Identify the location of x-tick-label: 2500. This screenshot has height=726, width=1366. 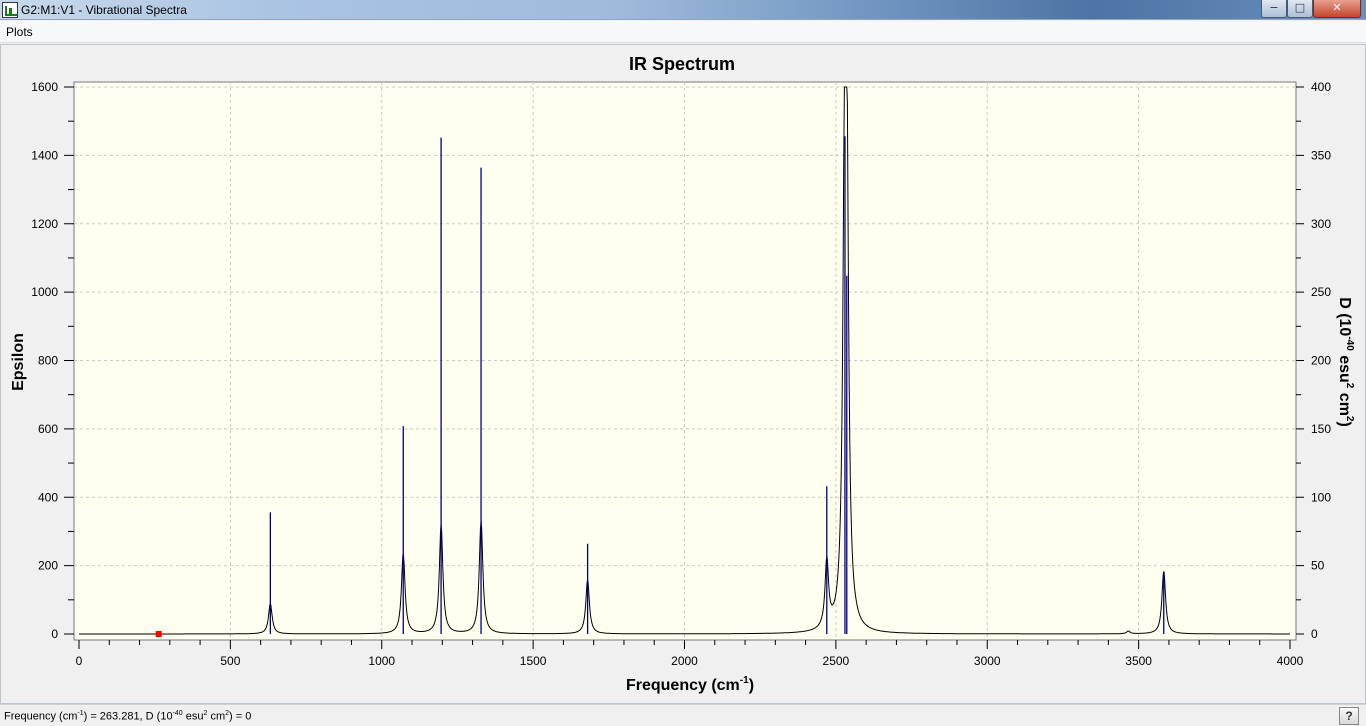
(836, 661).